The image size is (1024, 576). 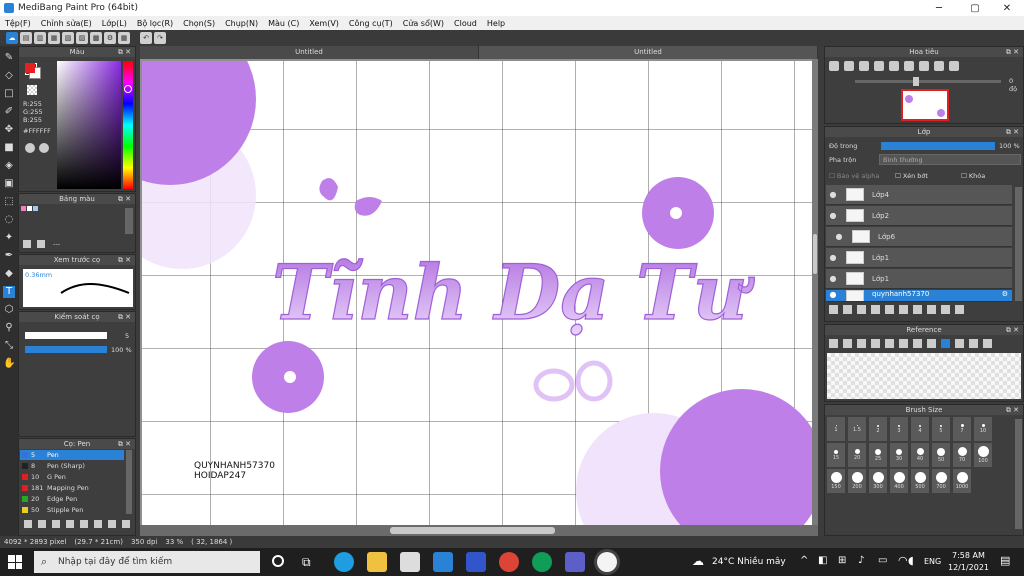 What do you see at coordinates (84, 524) in the screenshot?
I see `brush-paste-icon` at bounding box center [84, 524].